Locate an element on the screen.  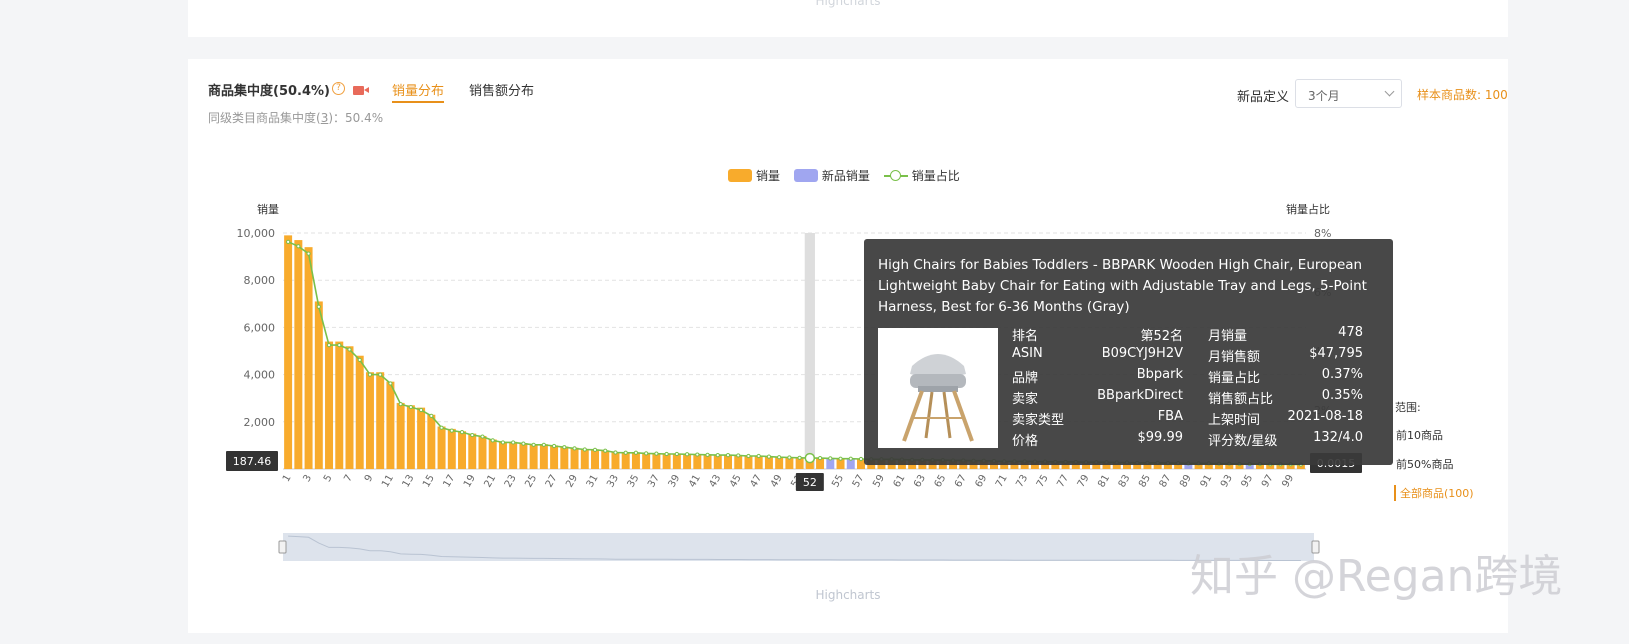
x-tick-label: 73 is located at coordinates (1022, 481).